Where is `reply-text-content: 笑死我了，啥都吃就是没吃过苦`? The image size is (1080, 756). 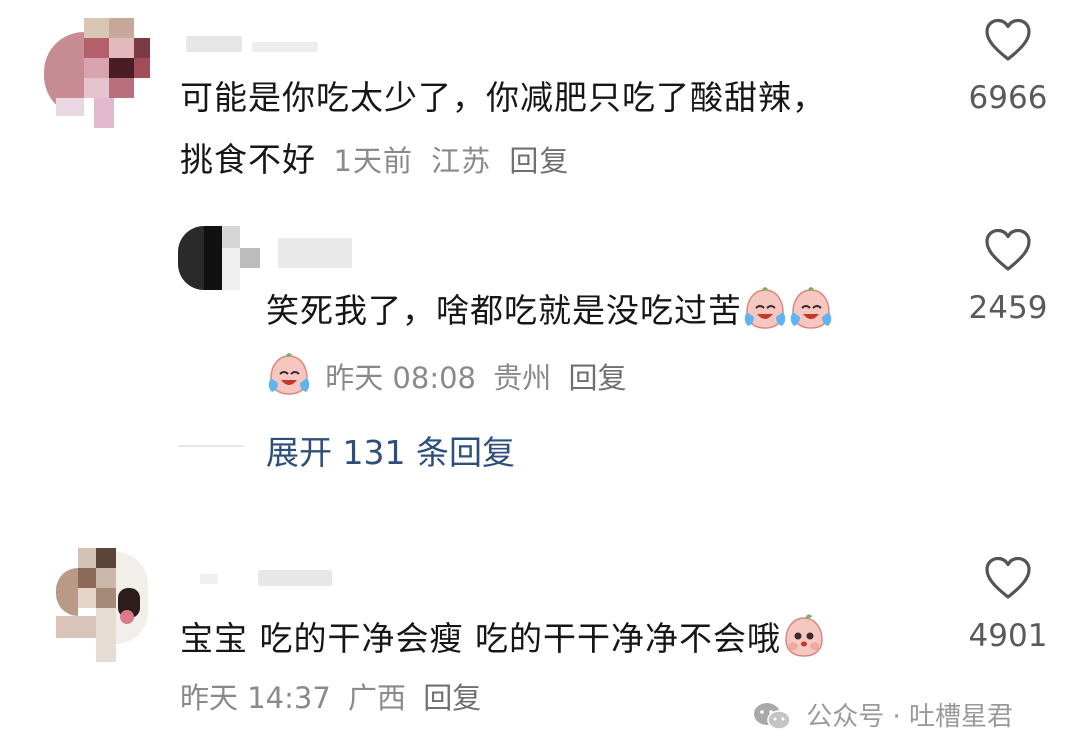
reply-text-content: 笑死我了，啥都吃就是没吃过苦 is located at coordinates (504, 310).